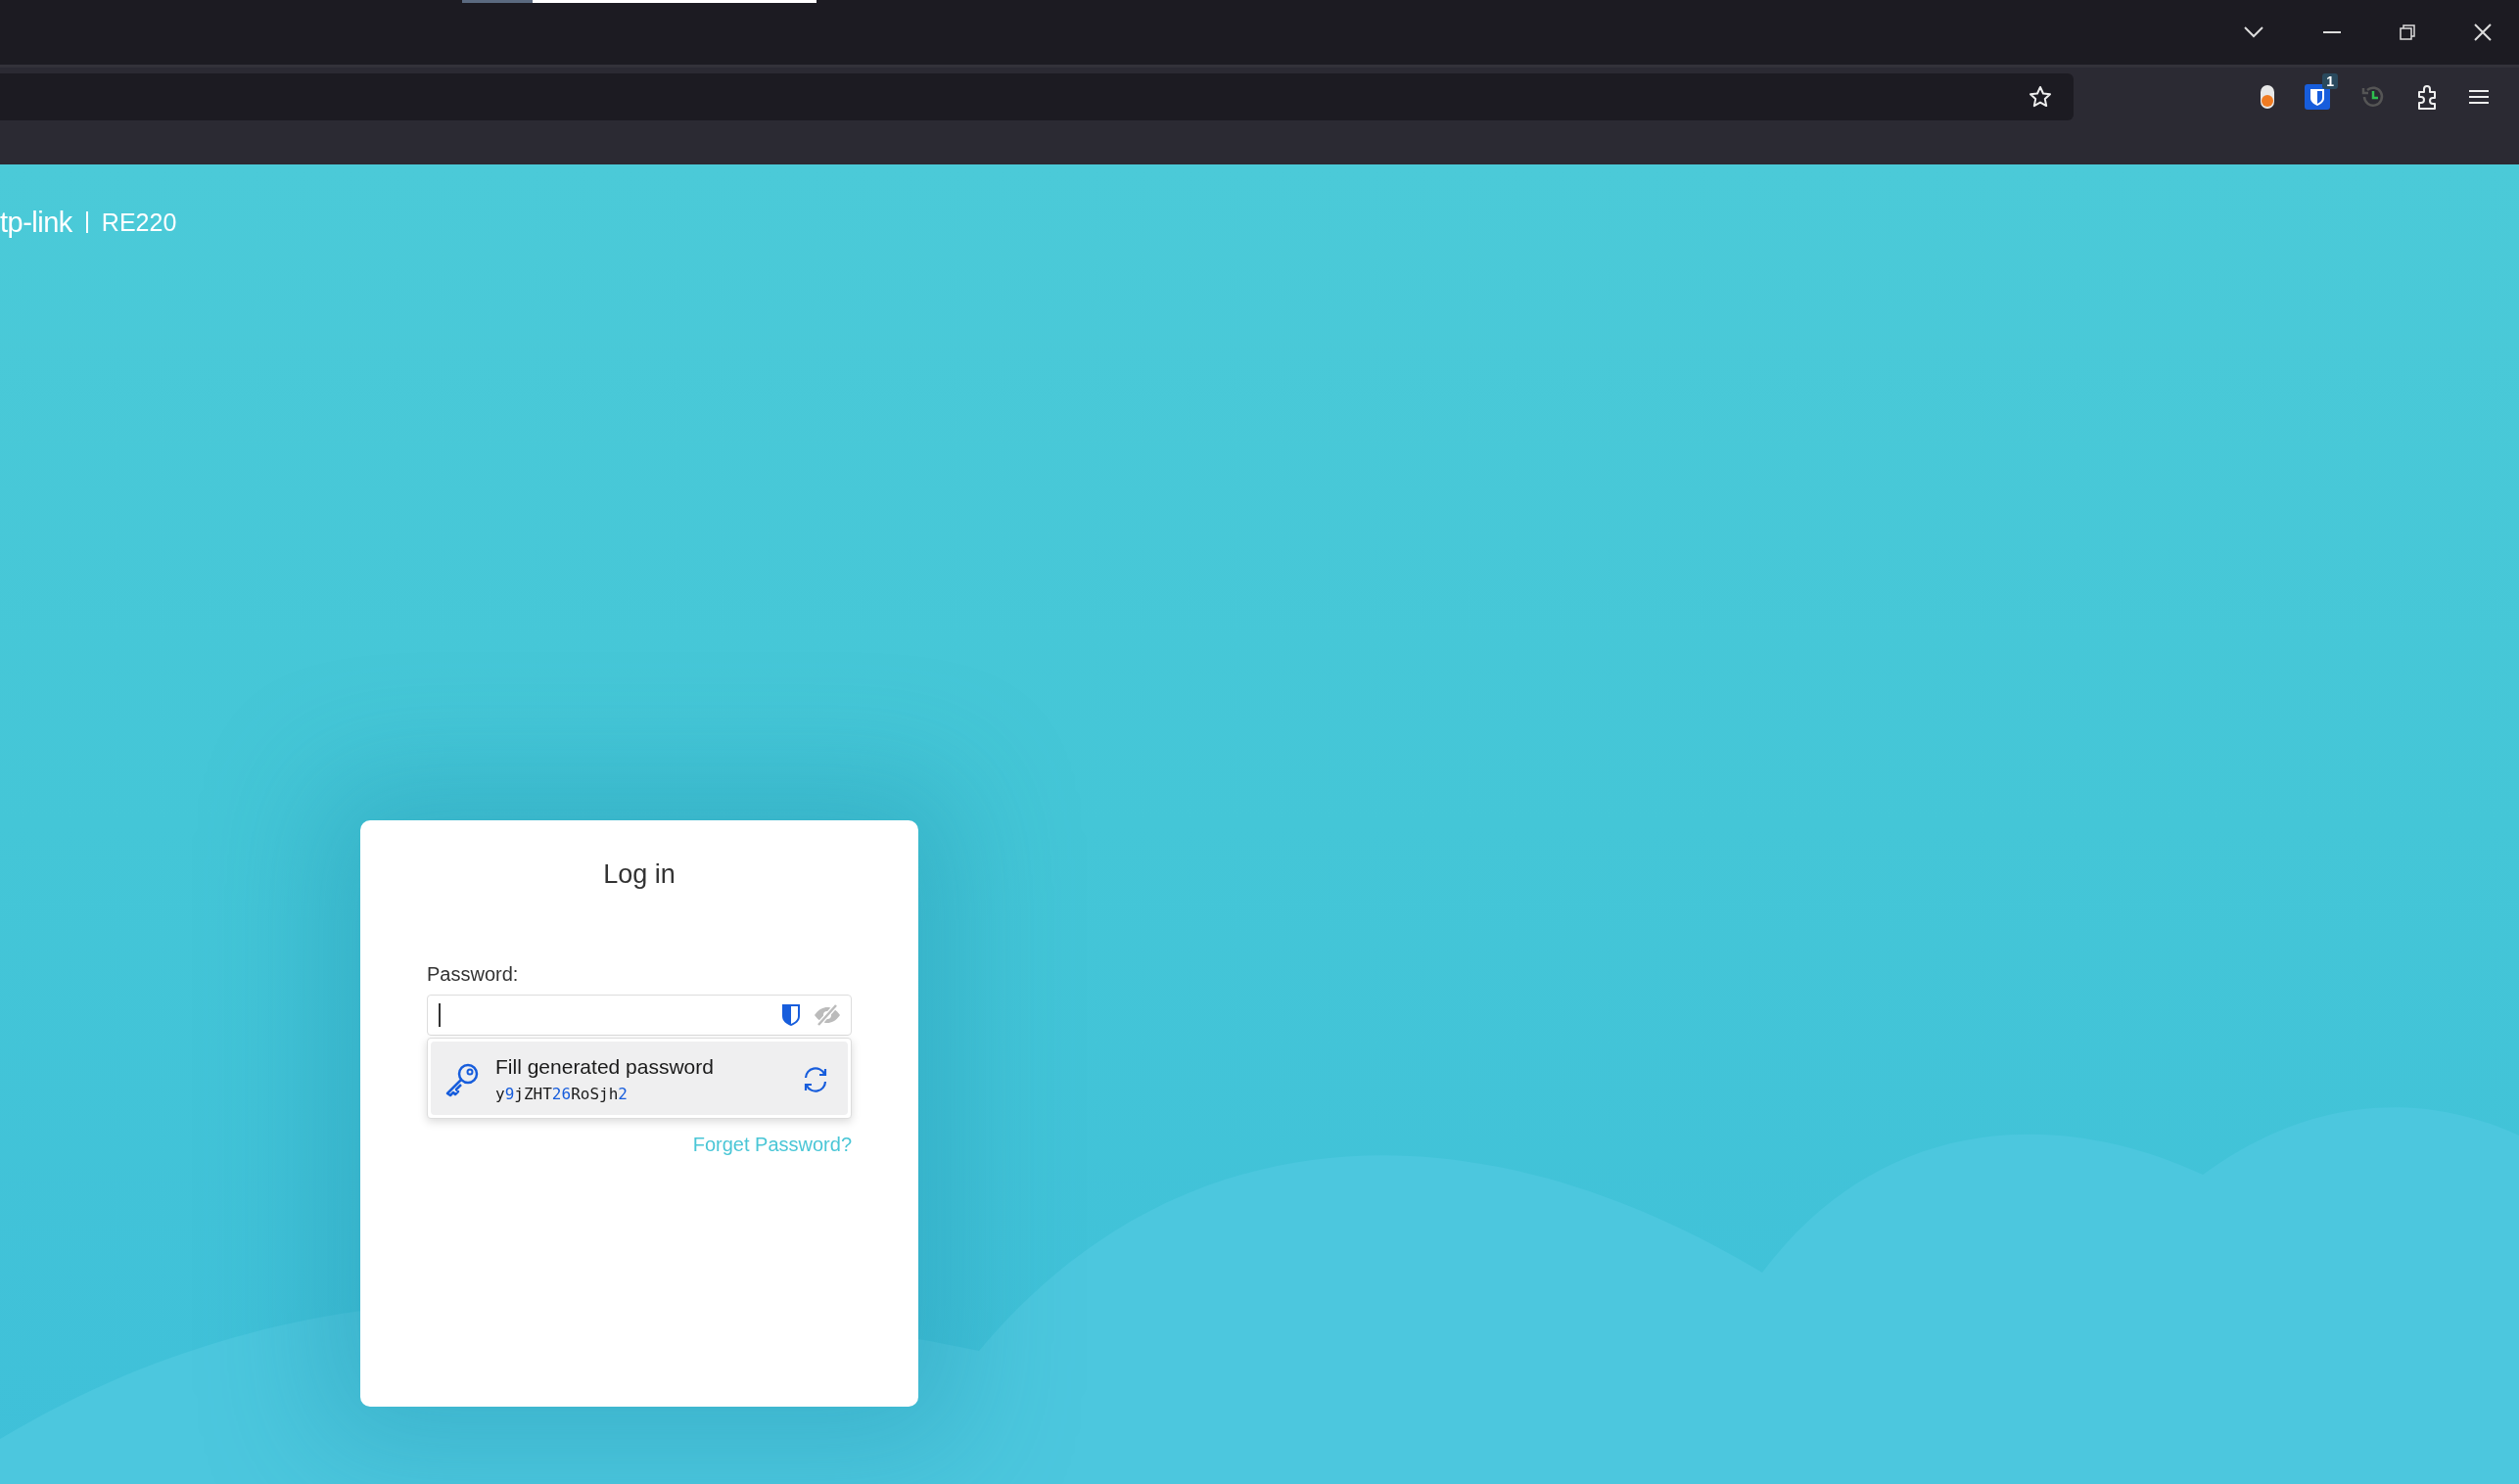 Image resolution: width=2519 pixels, height=1484 pixels. What do you see at coordinates (2483, 32) in the screenshot?
I see `close-icon` at bounding box center [2483, 32].